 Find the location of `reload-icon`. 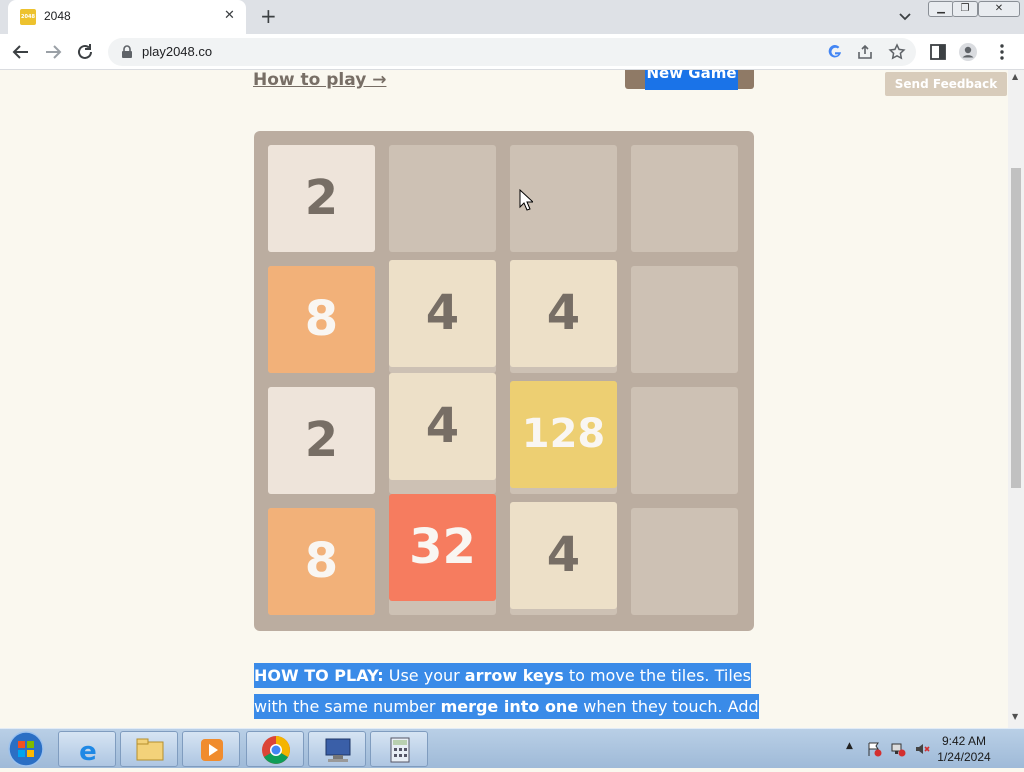

reload-icon is located at coordinates (85, 52).